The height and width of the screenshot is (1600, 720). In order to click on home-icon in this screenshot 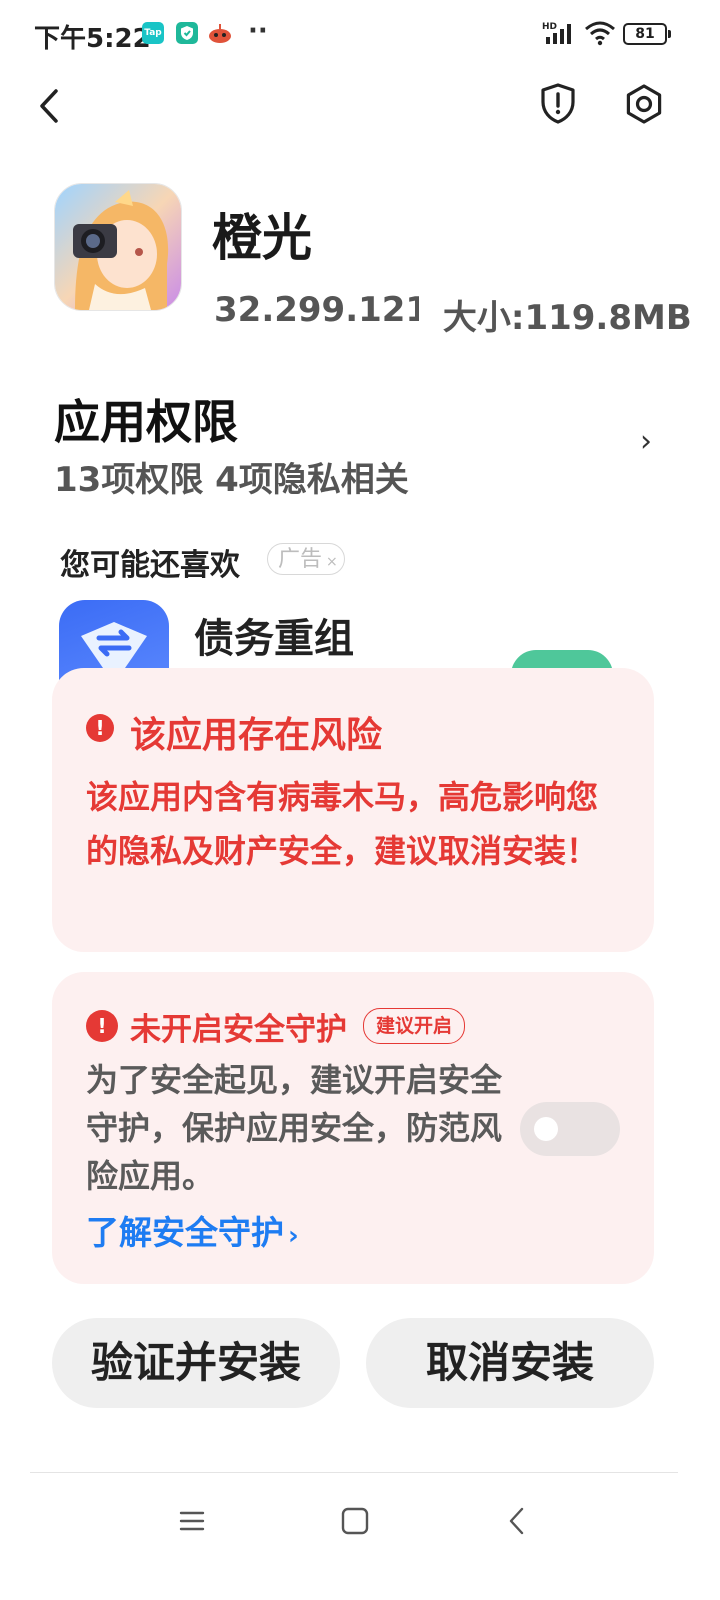, I will do `click(355, 1521)`.